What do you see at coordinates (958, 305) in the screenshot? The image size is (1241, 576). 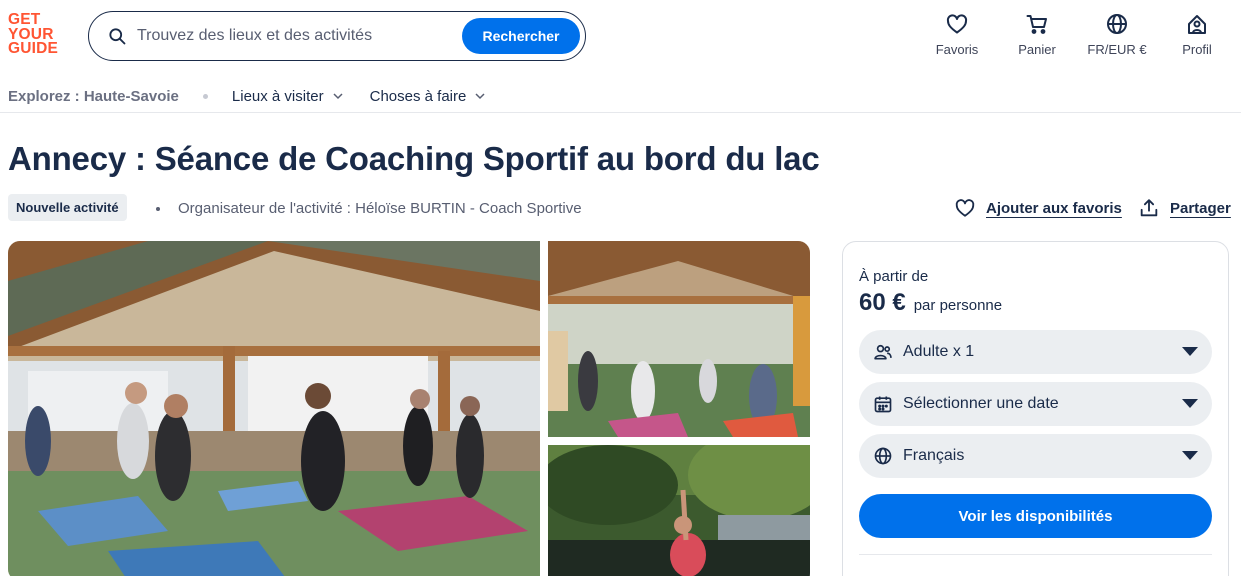 I see `price-per-person: par personne` at bounding box center [958, 305].